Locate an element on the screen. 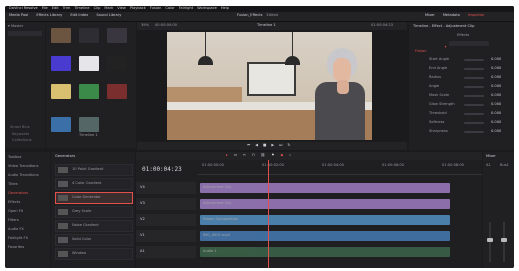 The image size is (519, 271). track-header: A1 is located at coordinates (166, 252).